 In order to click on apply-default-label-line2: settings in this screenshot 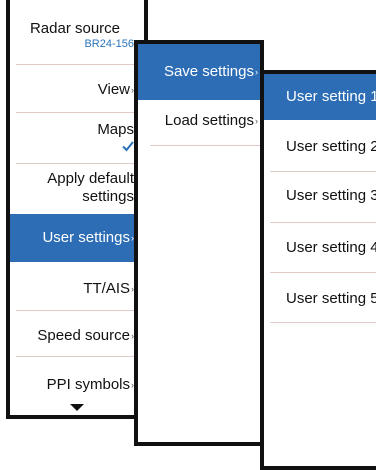, I will do `click(108, 196)`.